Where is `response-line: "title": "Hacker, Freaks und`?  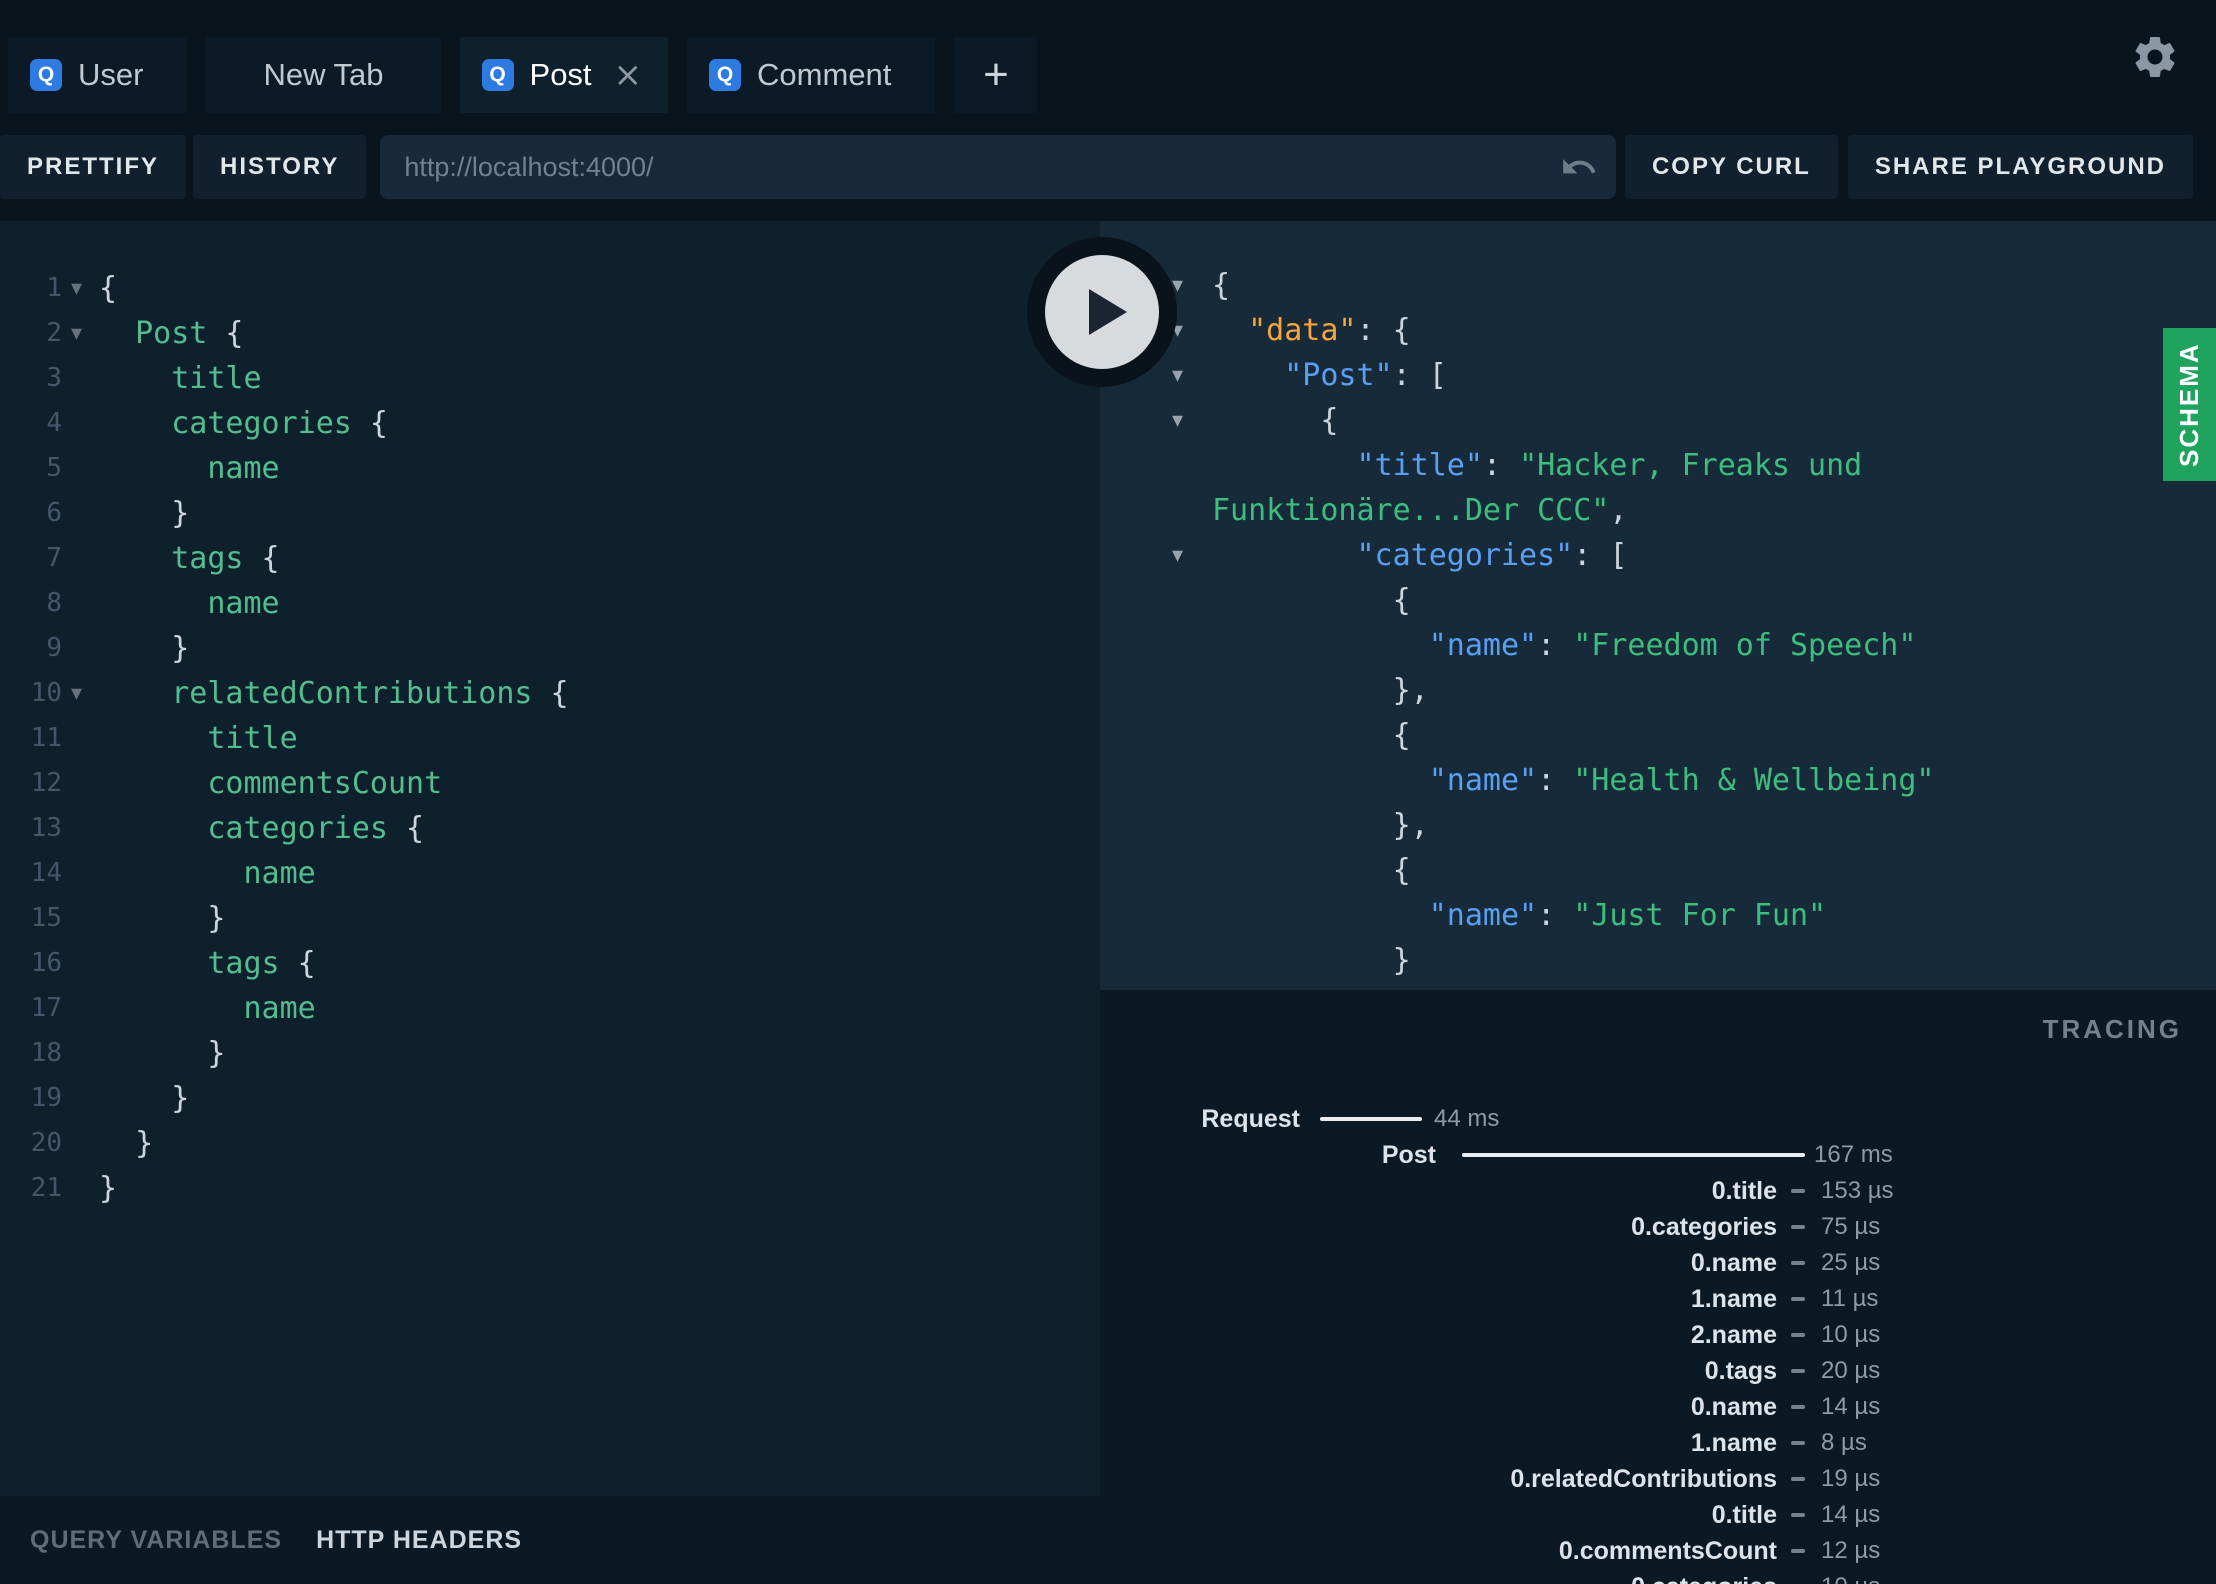
response-line: "title": "Hacker, Freaks und is located at coordinates (1683, 465).